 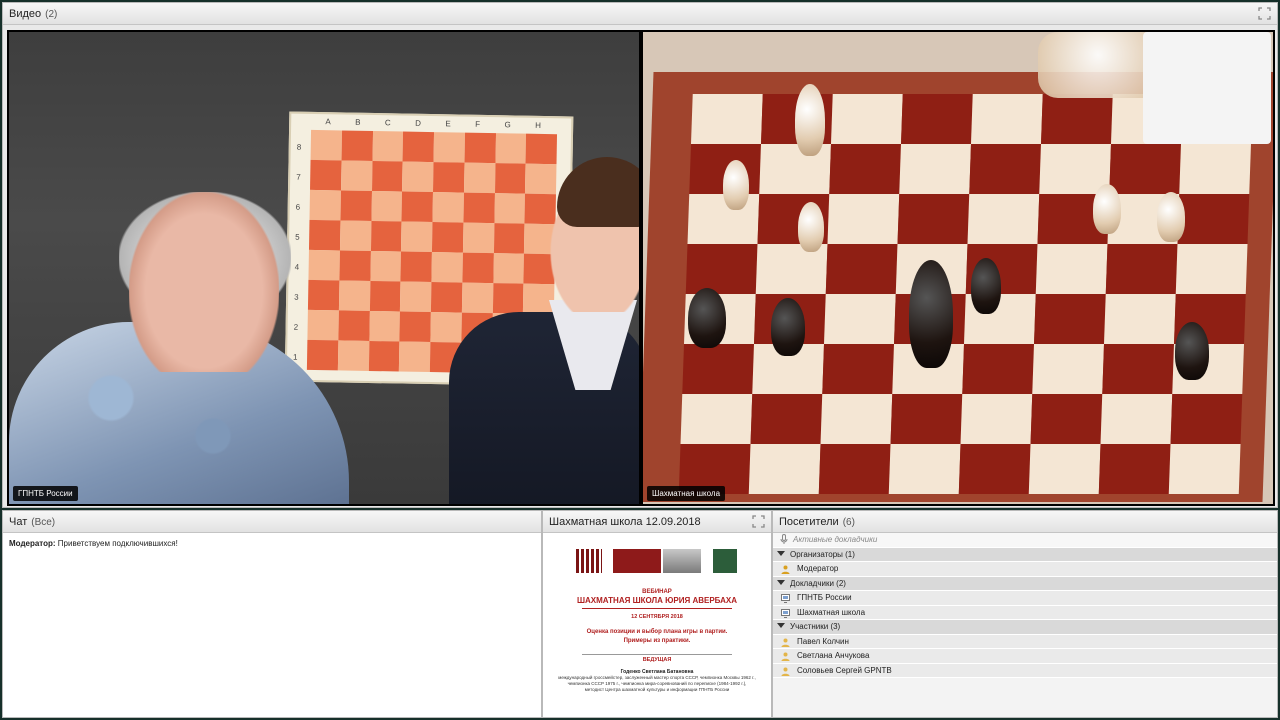 I want to click on attendee-row: ГПНТБ России, so click(x=1025, y=598).